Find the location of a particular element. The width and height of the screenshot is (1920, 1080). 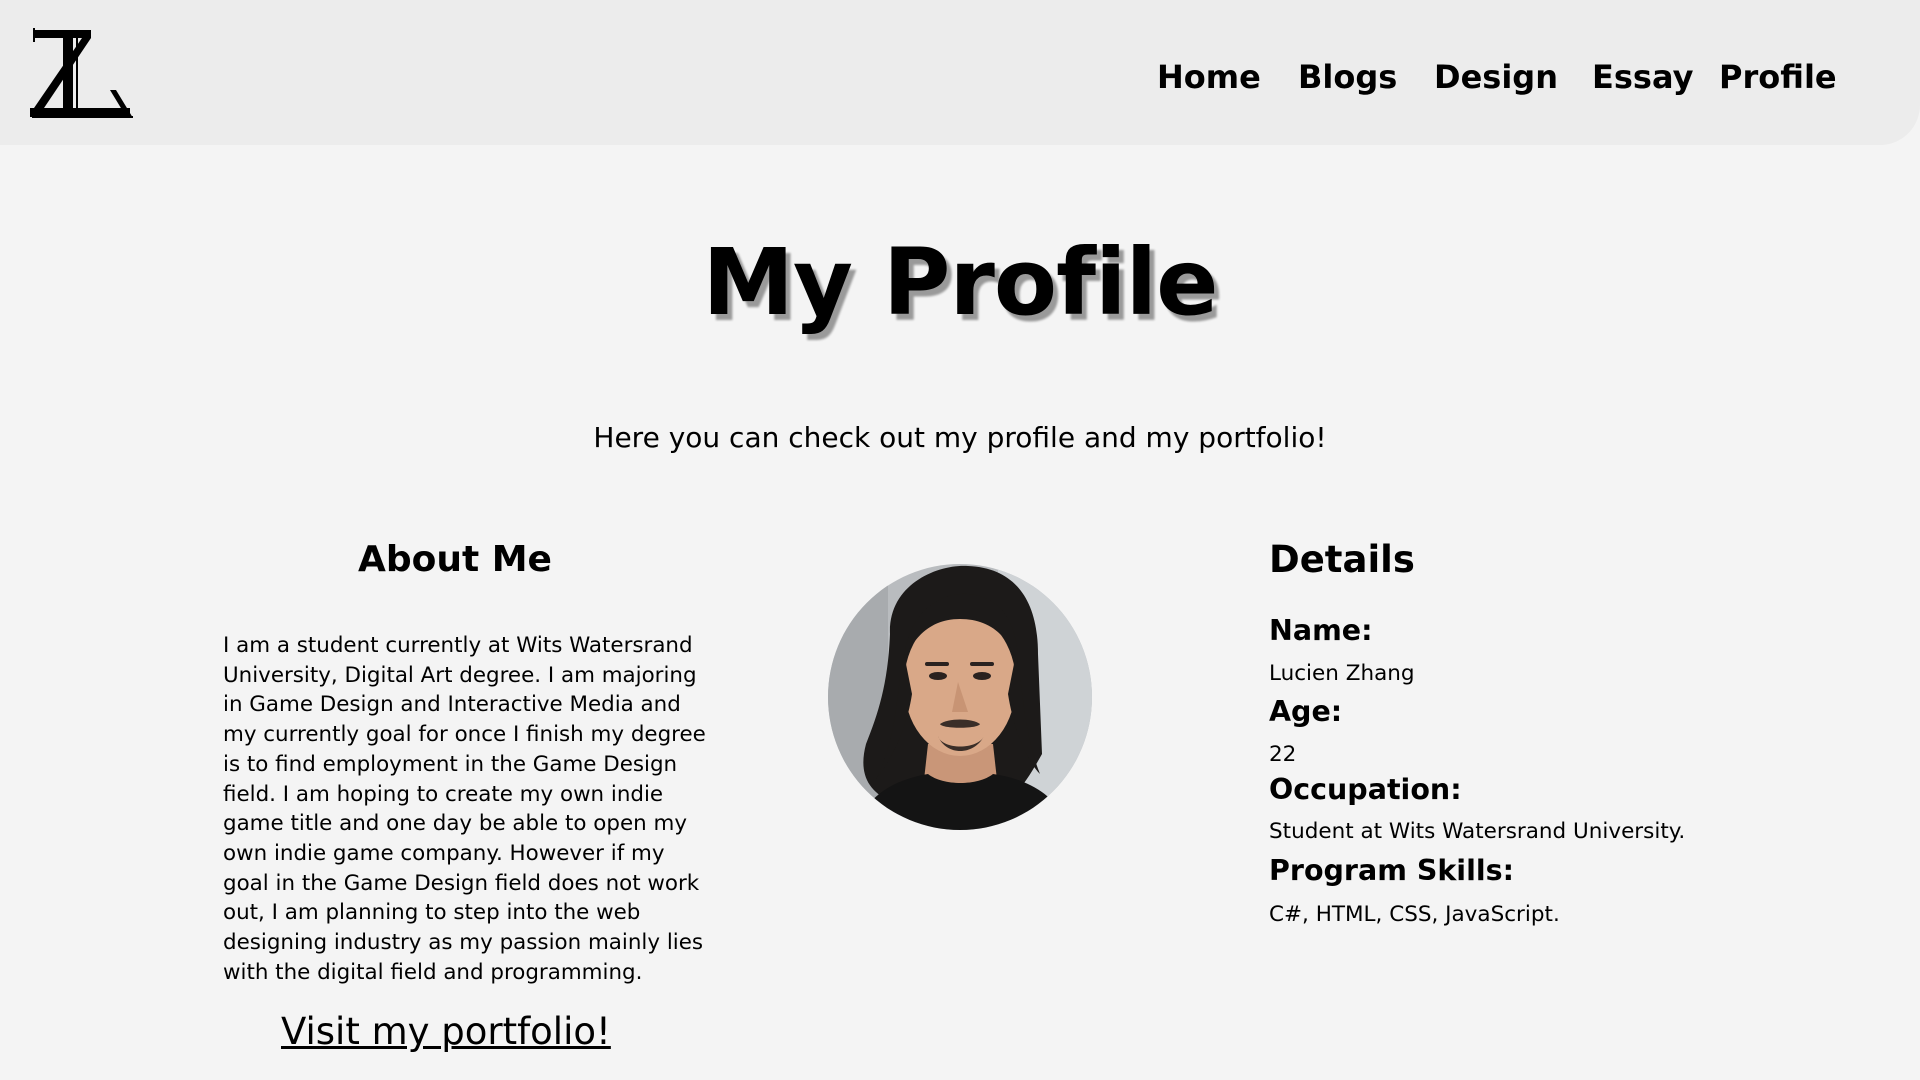

profile-photo-image is located at coordinates (960, 697).